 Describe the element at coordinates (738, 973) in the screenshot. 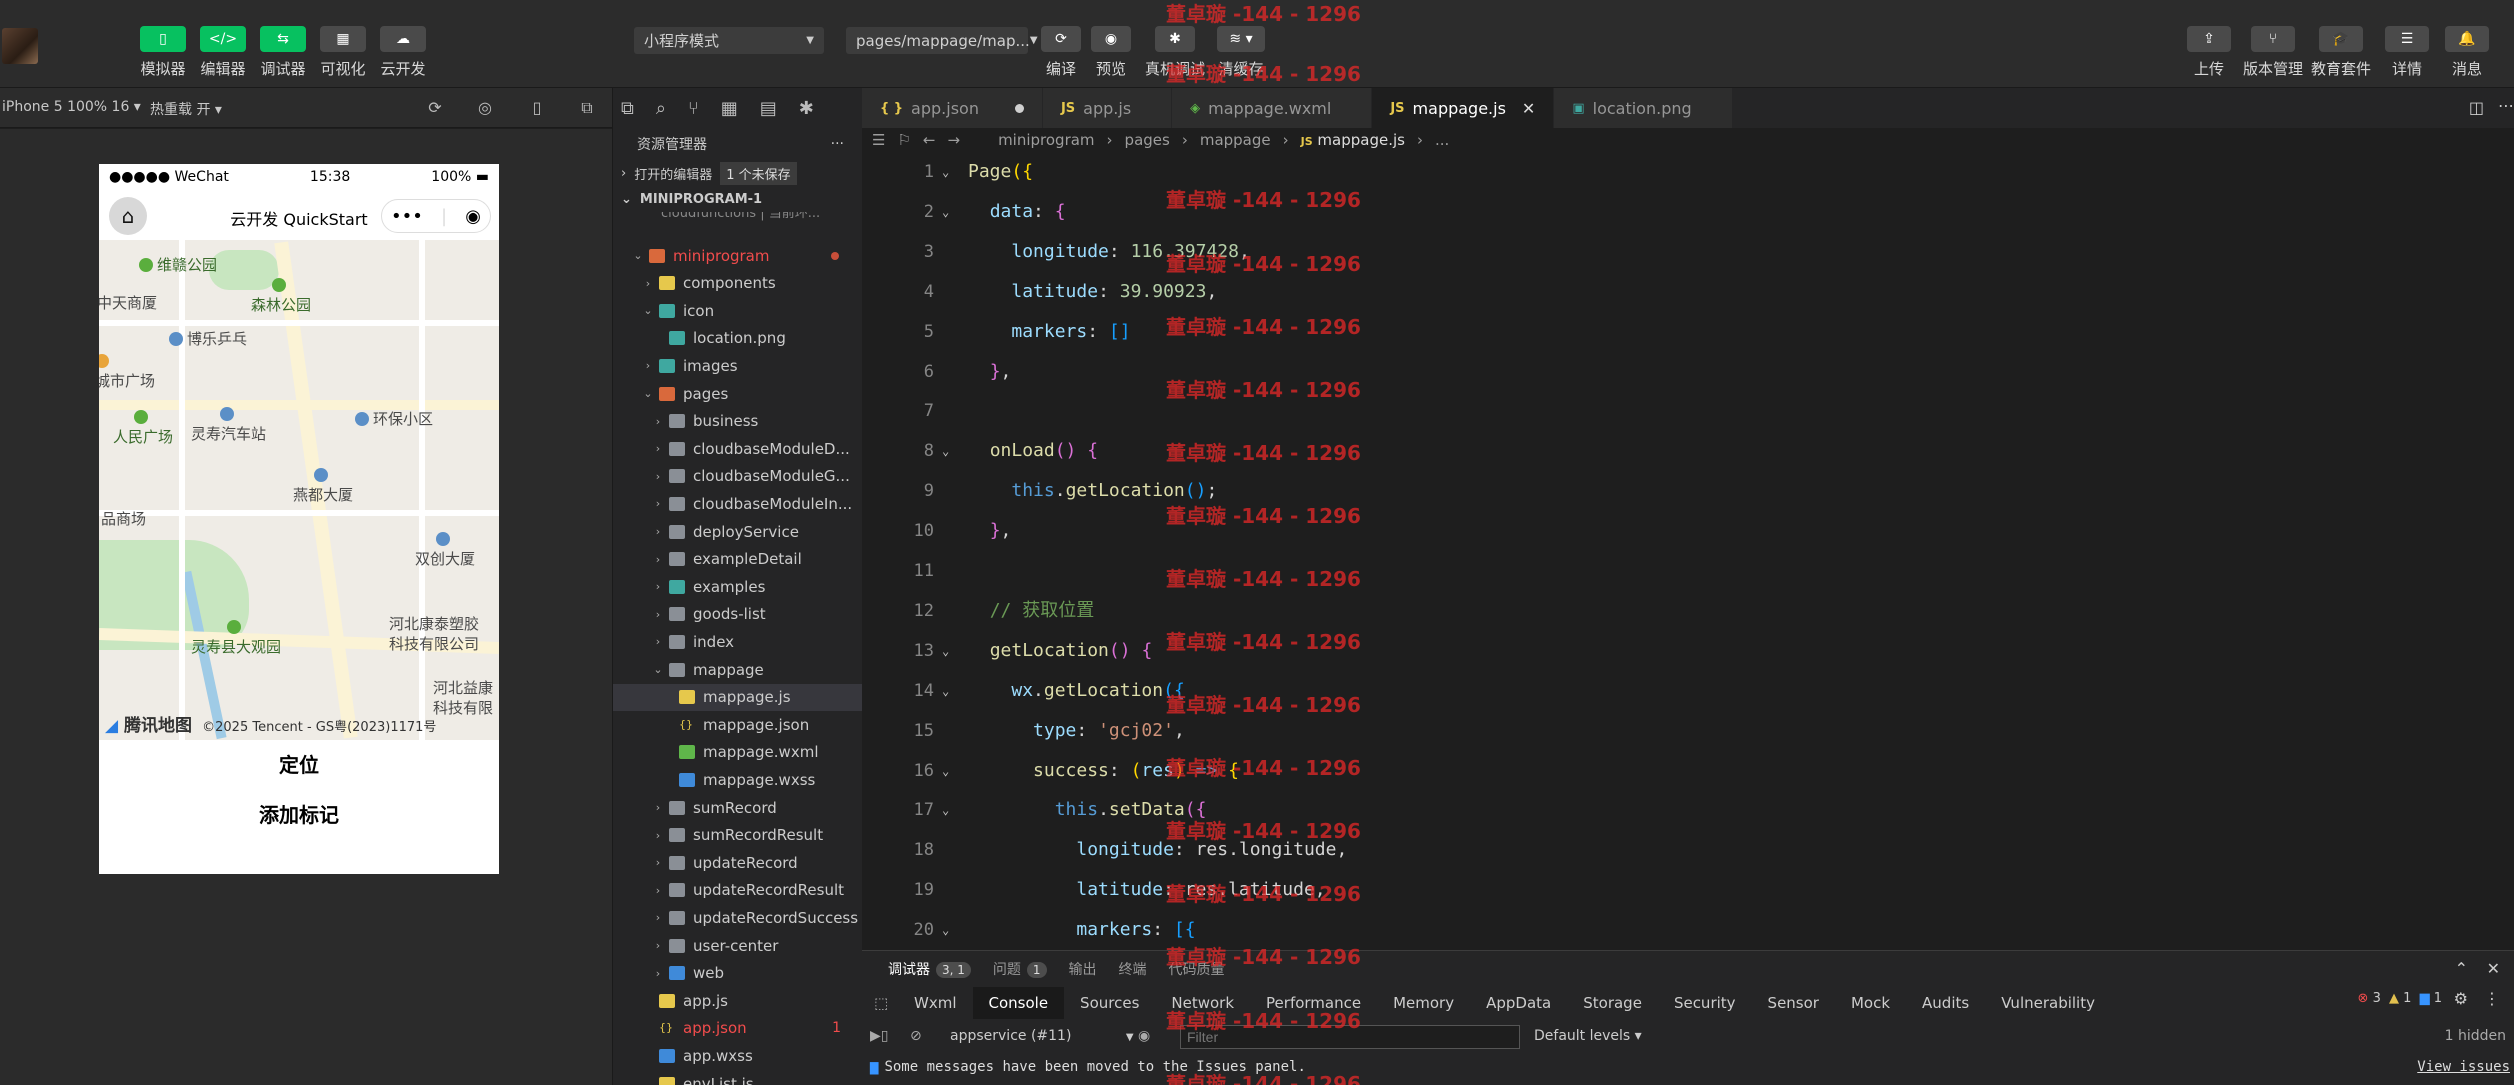

I see `tree-item: › web` at that location.